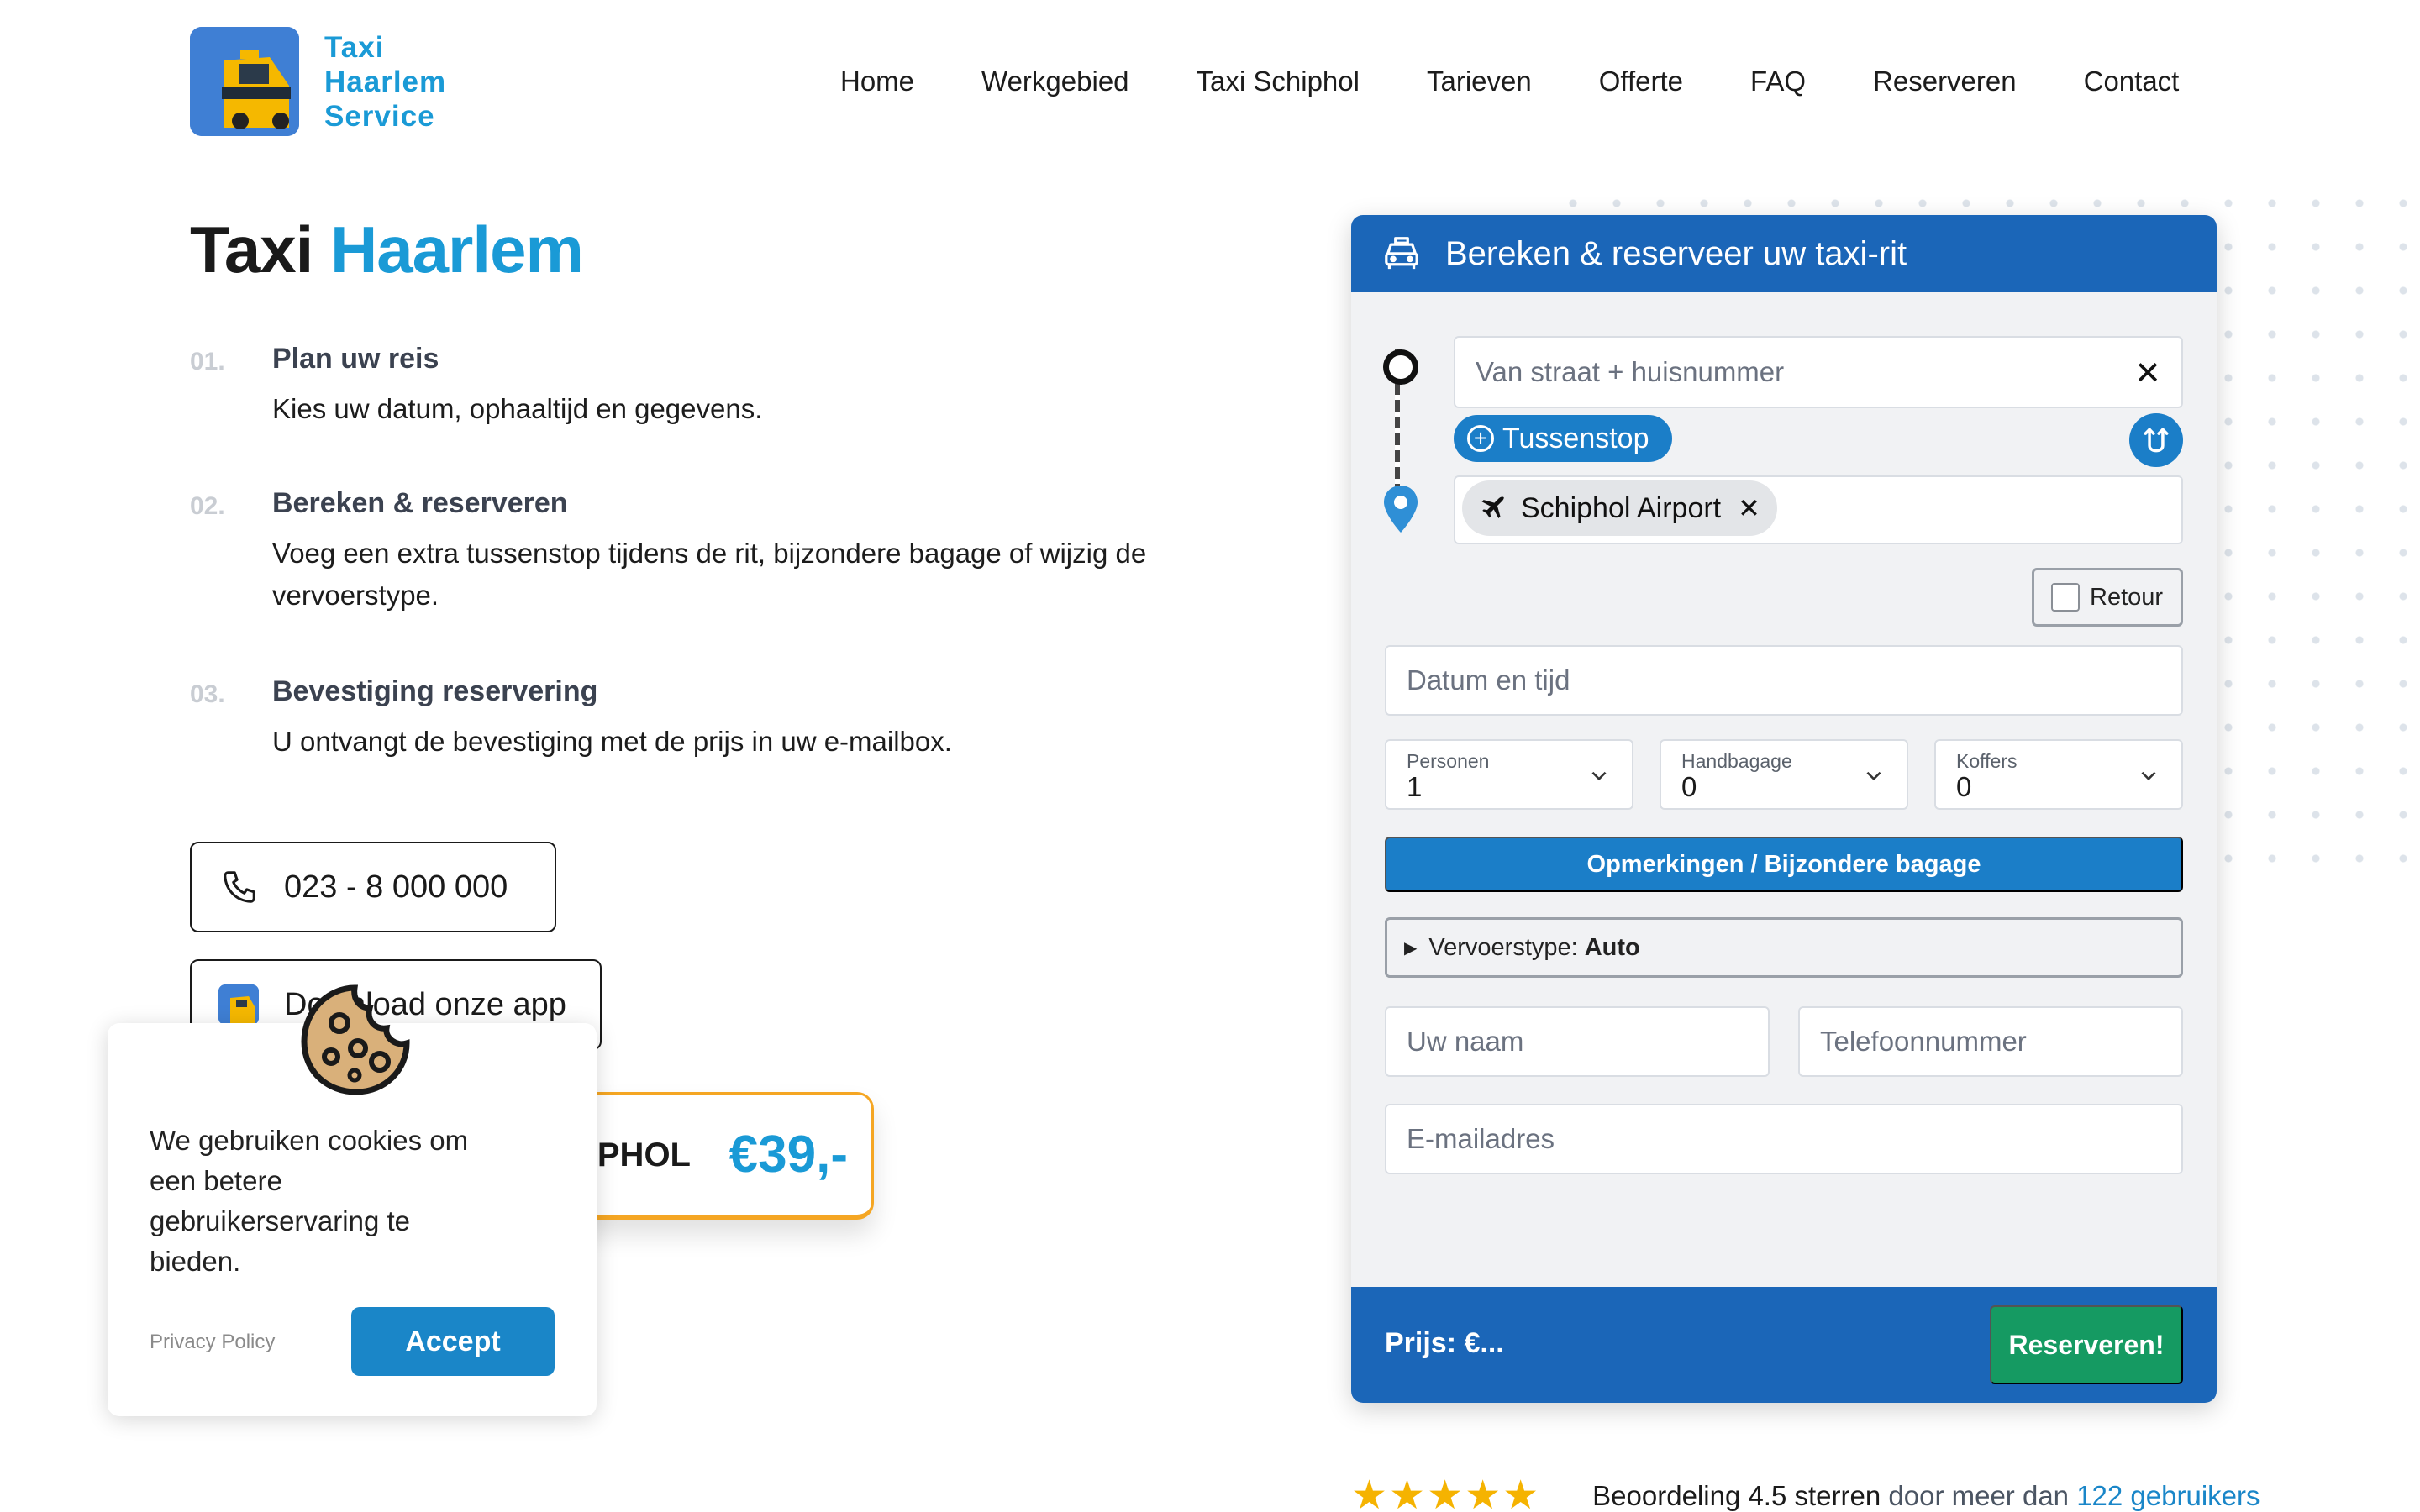  Describe the element at coordinates (1784, 774) in the screenshot. I see `hand-luggage-select: Handbagage 0` at that location.